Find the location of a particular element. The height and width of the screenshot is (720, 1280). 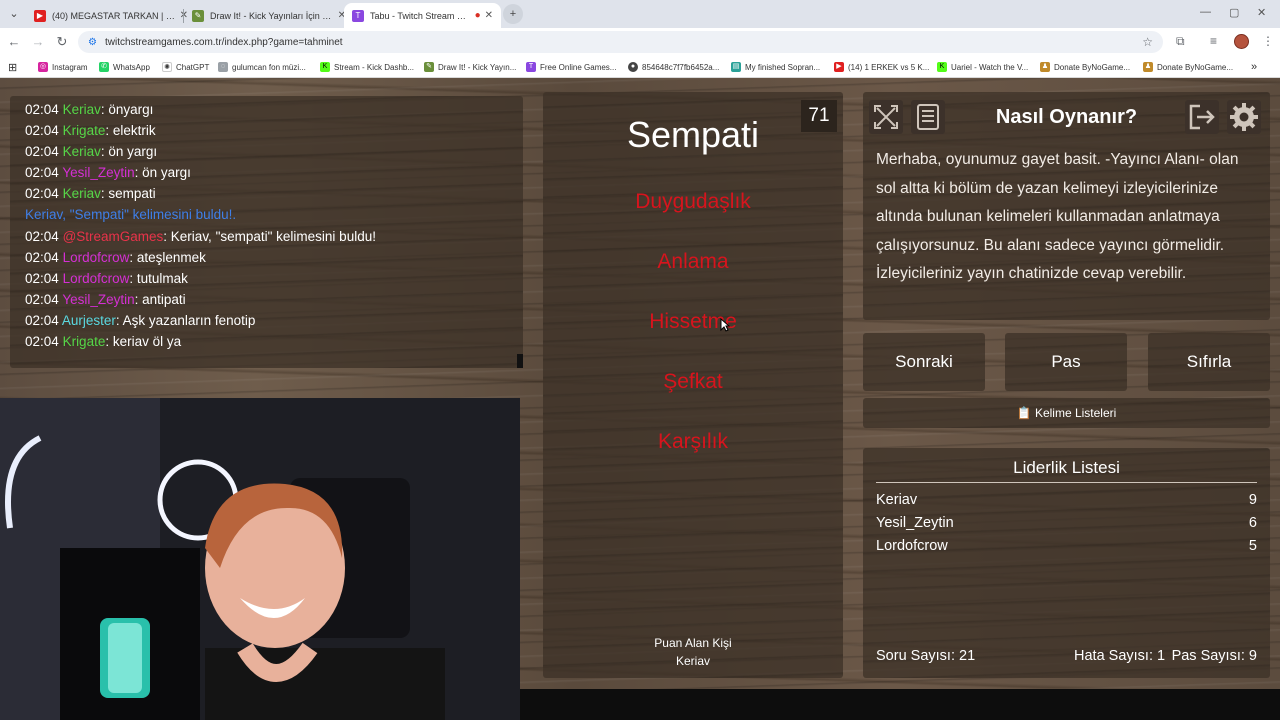

chat-username: Keriav, is located at coordinates (47, 214).